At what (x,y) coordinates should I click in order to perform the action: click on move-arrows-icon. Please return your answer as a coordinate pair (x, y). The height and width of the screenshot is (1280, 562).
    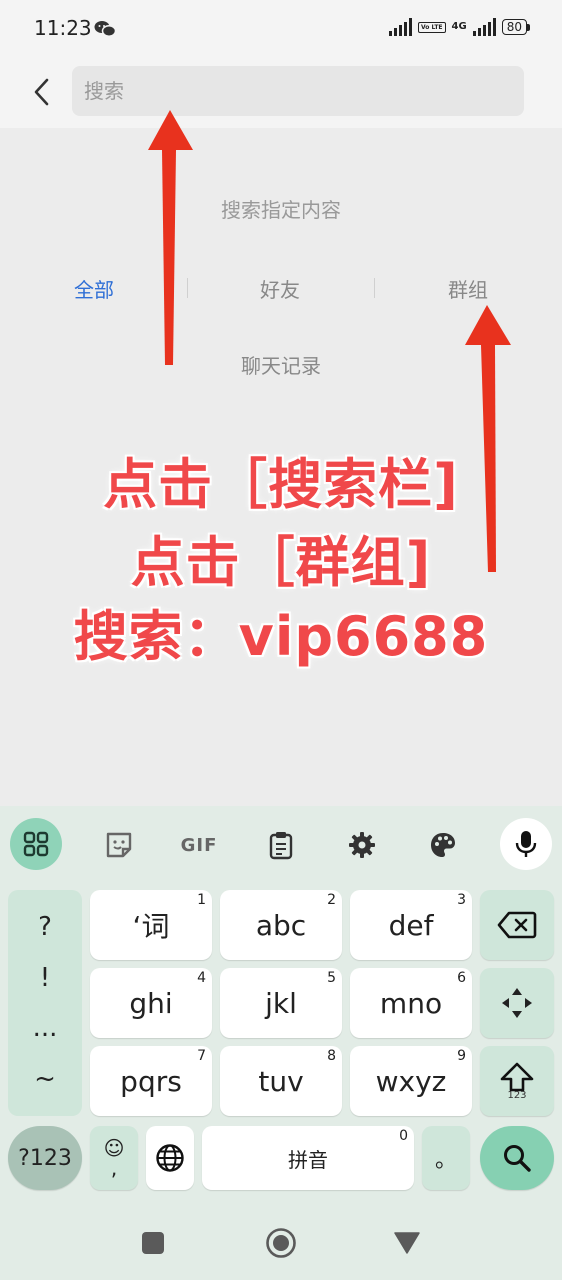
    Looking at the image, I should click on (517, 1003).